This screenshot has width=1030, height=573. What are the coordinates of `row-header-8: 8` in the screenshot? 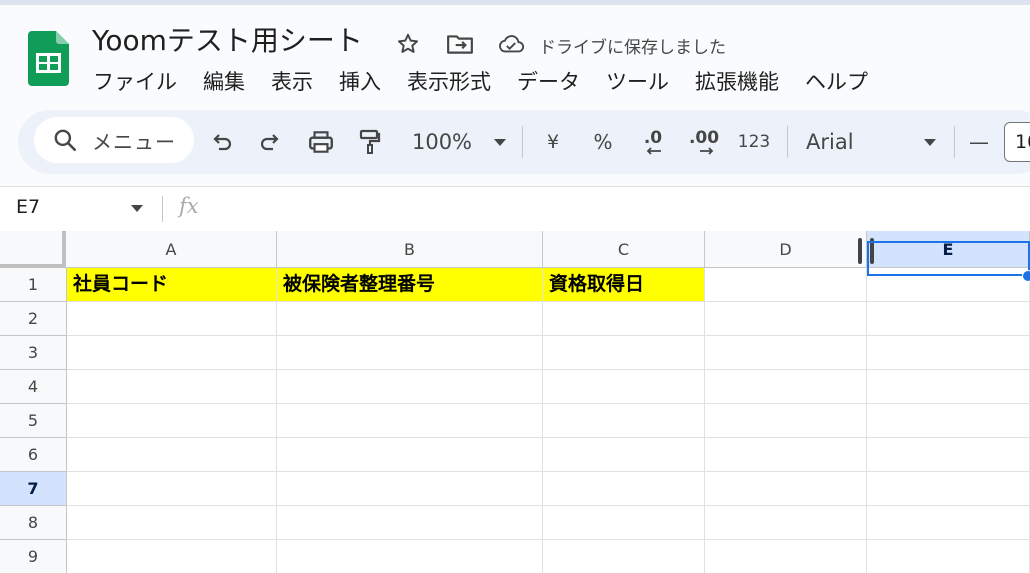 It's located at (33, 523).